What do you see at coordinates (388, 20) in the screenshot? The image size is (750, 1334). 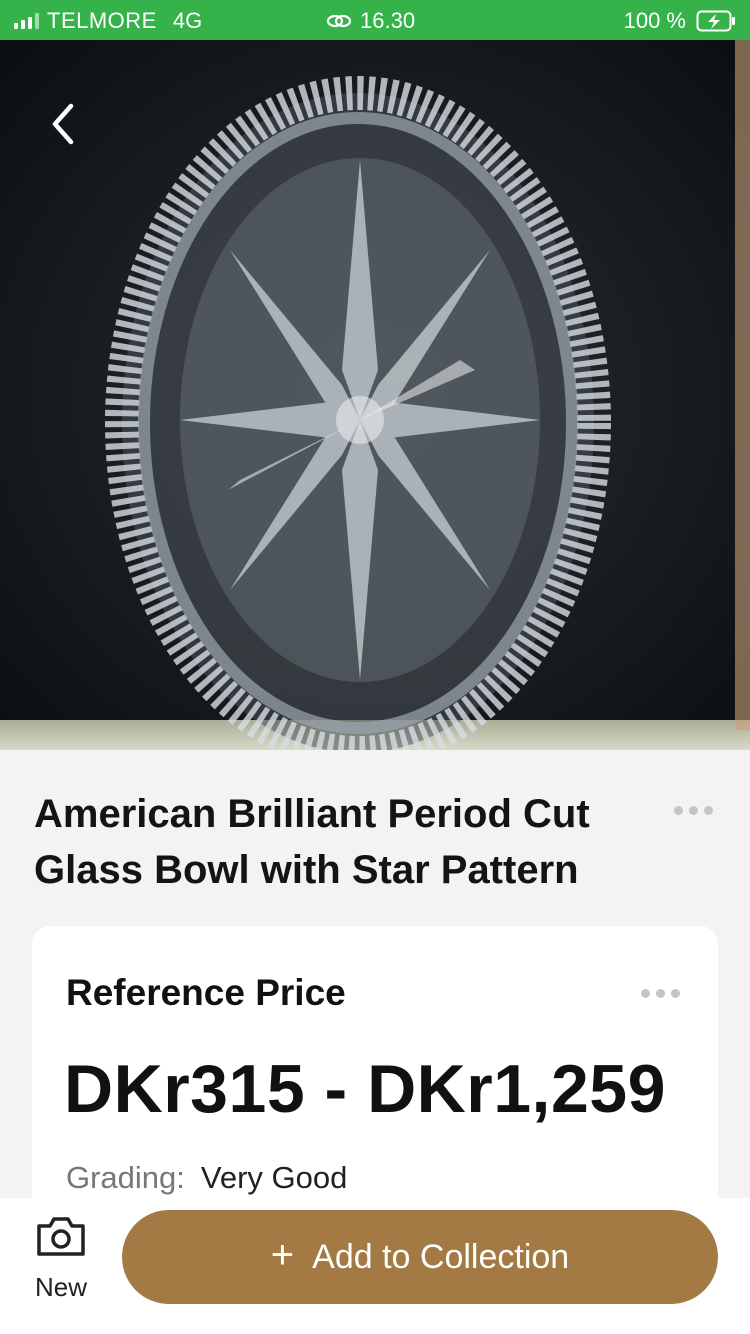 I see `status-time: 16.30` at bounding box center [388, 20].